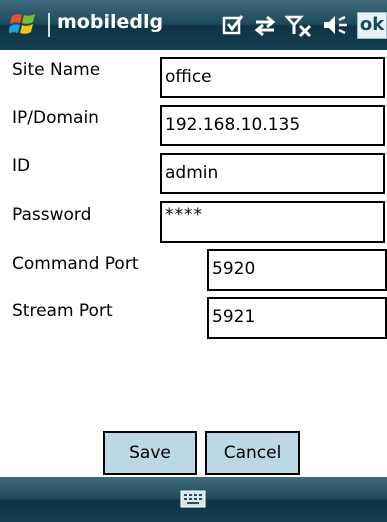 The height and width of the screenshot is (522, 387). What do you see at coordinates (49, 25) in the screenshot?
I see `title-separator` at bounding box center [49, 25].